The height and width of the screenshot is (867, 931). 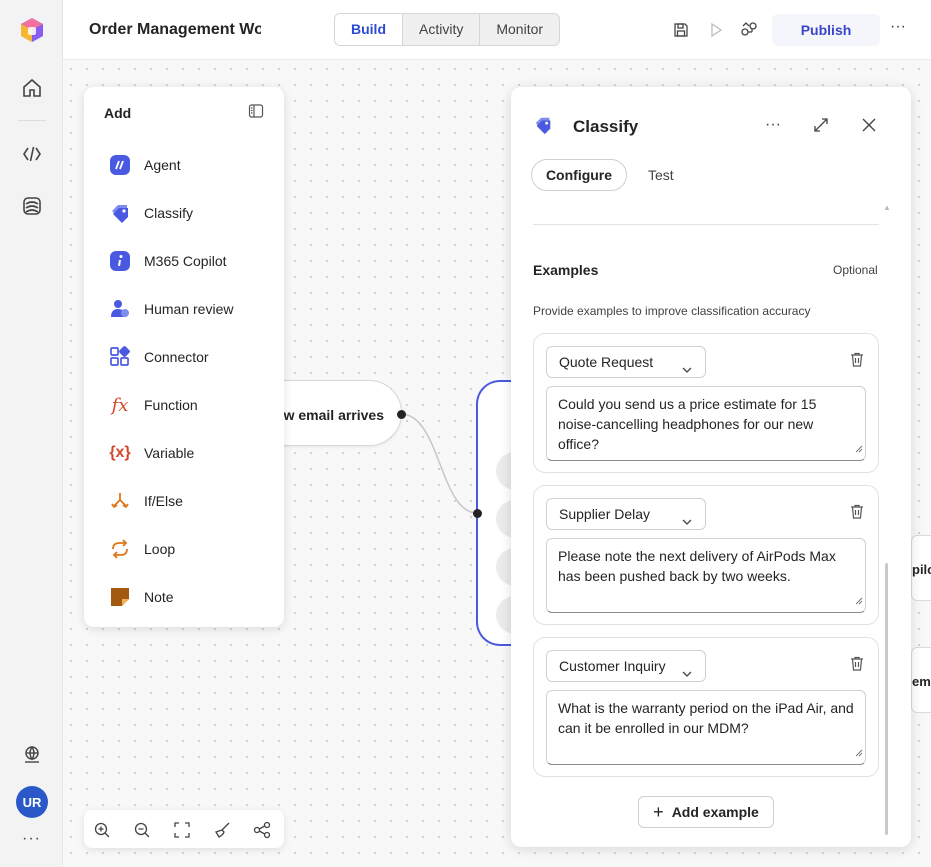 I want to click on plus-icon: +, so click(x=658, y=812).